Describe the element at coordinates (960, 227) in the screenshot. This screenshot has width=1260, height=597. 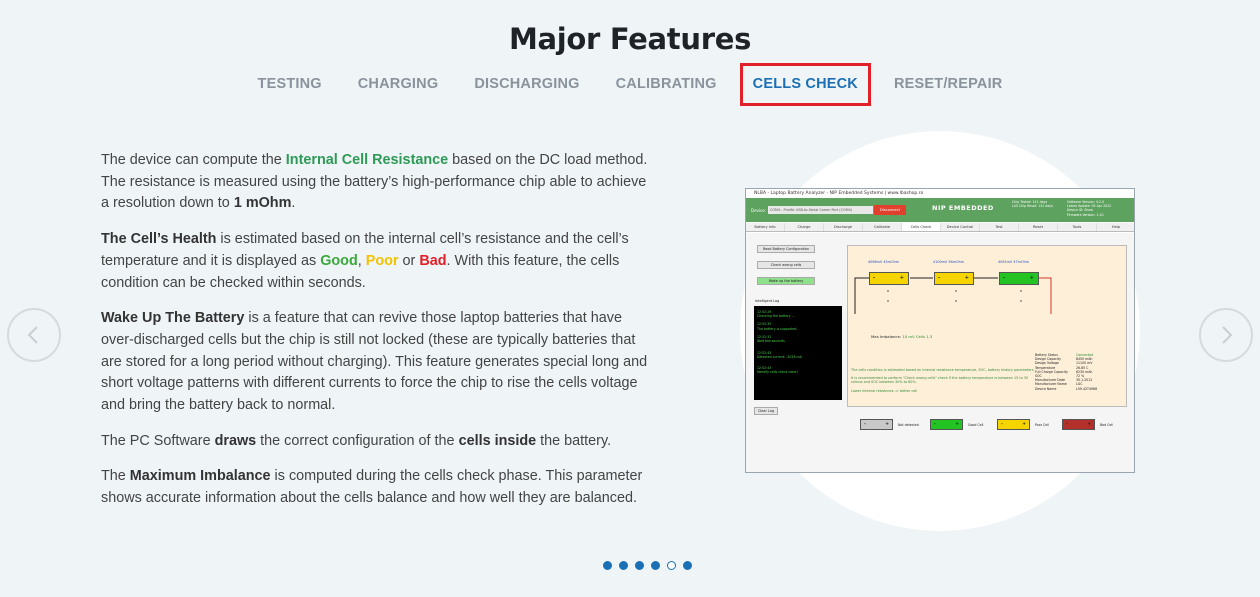
I see `app-tab: Device Control` at that location.